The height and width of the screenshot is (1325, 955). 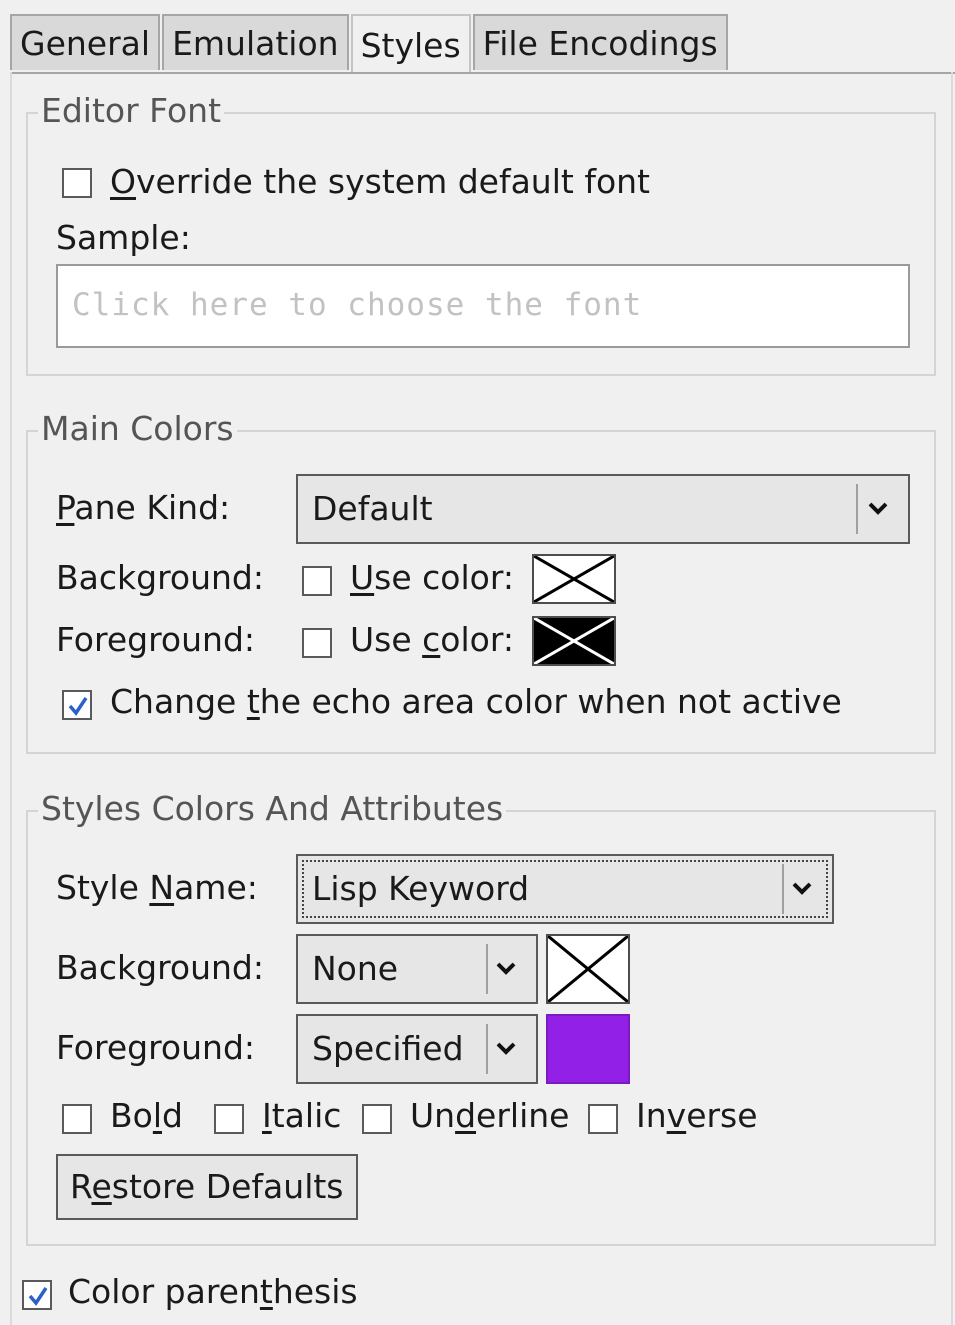 I want to click on style-background-select: None, so click(x=417, y=969).